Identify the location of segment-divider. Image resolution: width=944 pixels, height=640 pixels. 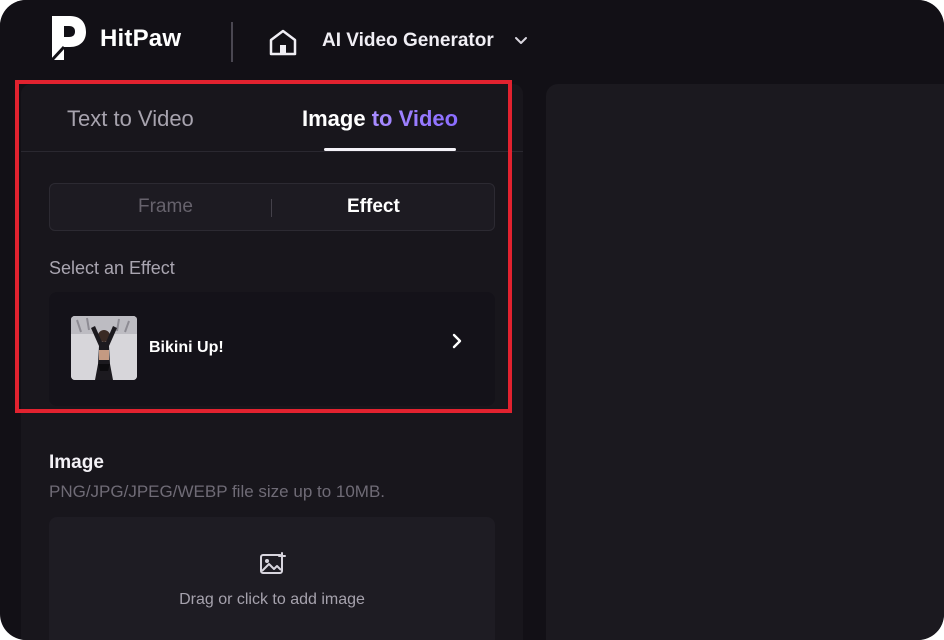
(271, 208).